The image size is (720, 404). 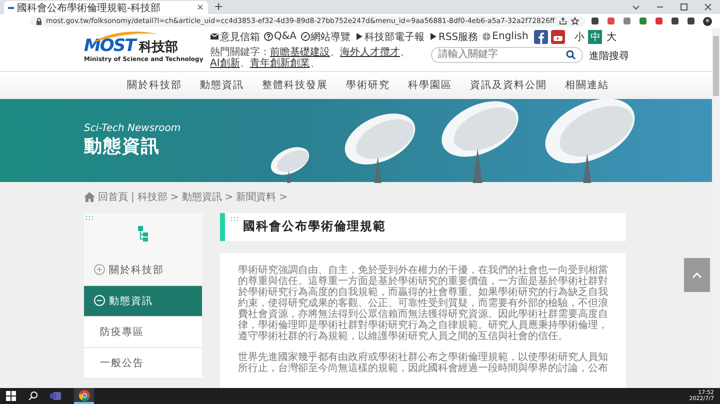 I want to click on close-icon, so click(x=708, y=7).